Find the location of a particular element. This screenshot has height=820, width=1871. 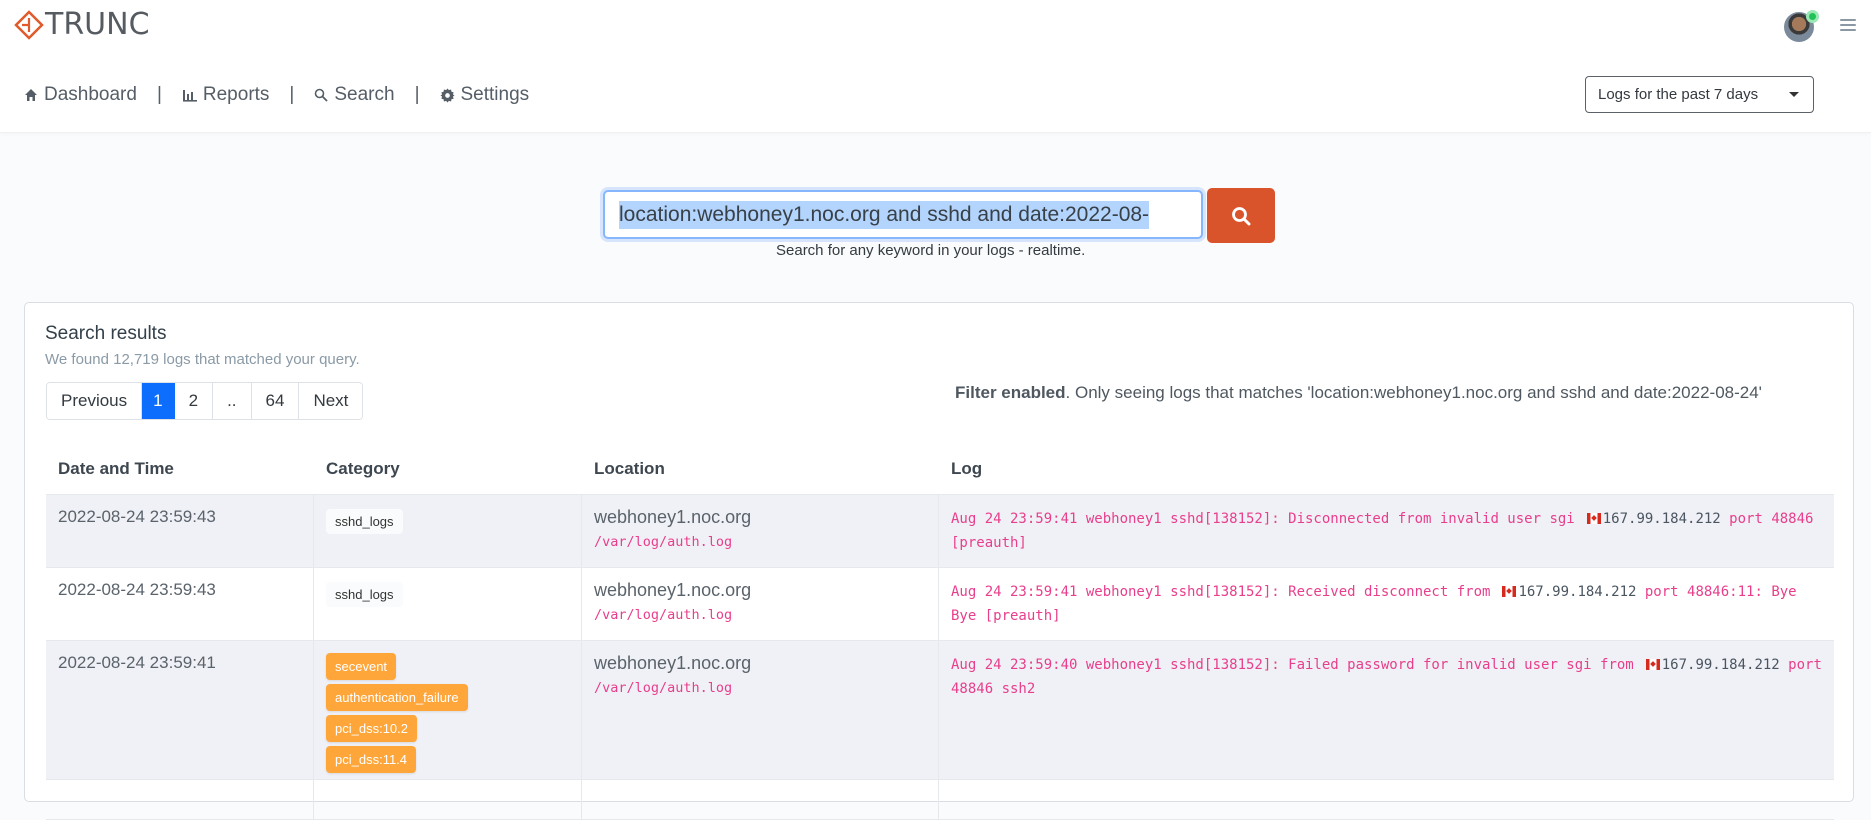

column-header-log: Log is located at coordinates (1386, 469).